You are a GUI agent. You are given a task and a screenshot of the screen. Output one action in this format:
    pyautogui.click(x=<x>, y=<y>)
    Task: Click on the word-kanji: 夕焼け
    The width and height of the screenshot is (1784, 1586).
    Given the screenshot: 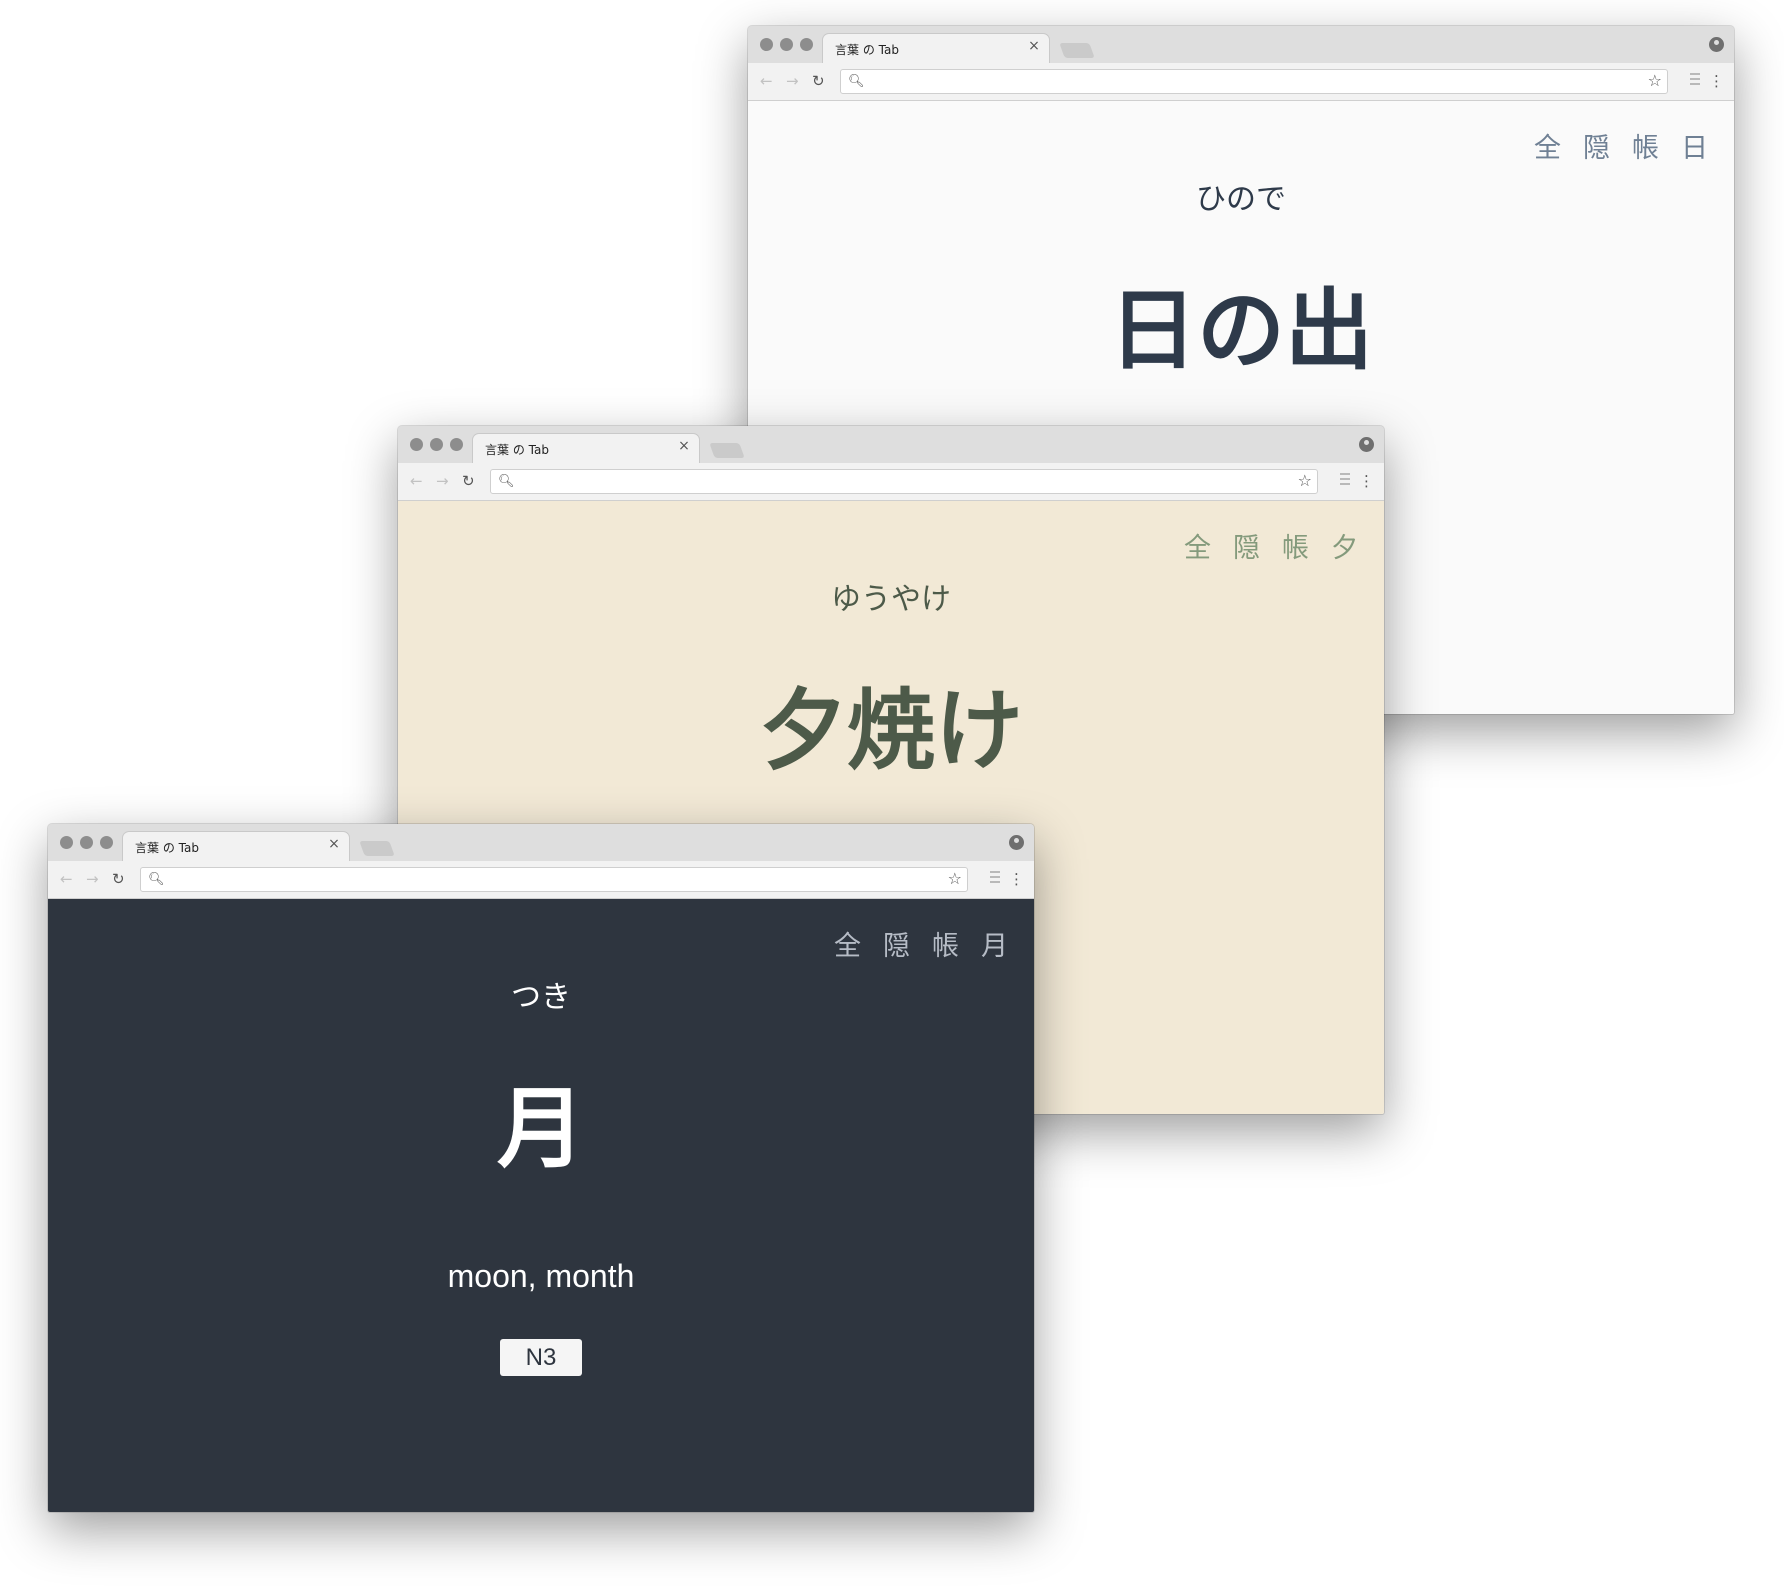 What is the action you would take?
    pyautogui.click(x=890, y=730)
    